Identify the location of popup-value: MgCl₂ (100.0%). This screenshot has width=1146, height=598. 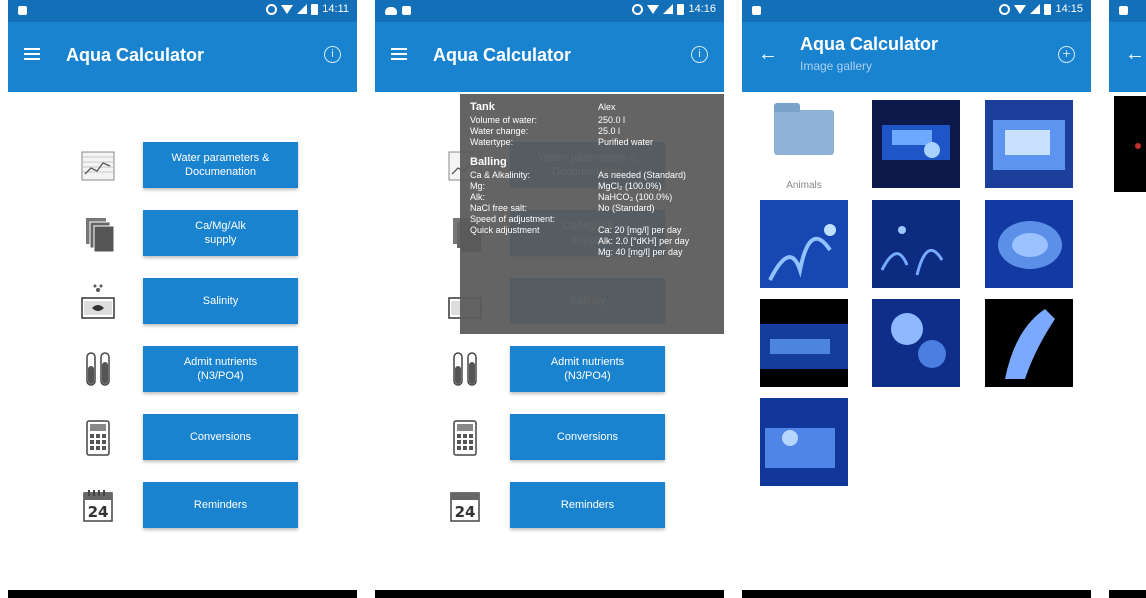
(630, 186).